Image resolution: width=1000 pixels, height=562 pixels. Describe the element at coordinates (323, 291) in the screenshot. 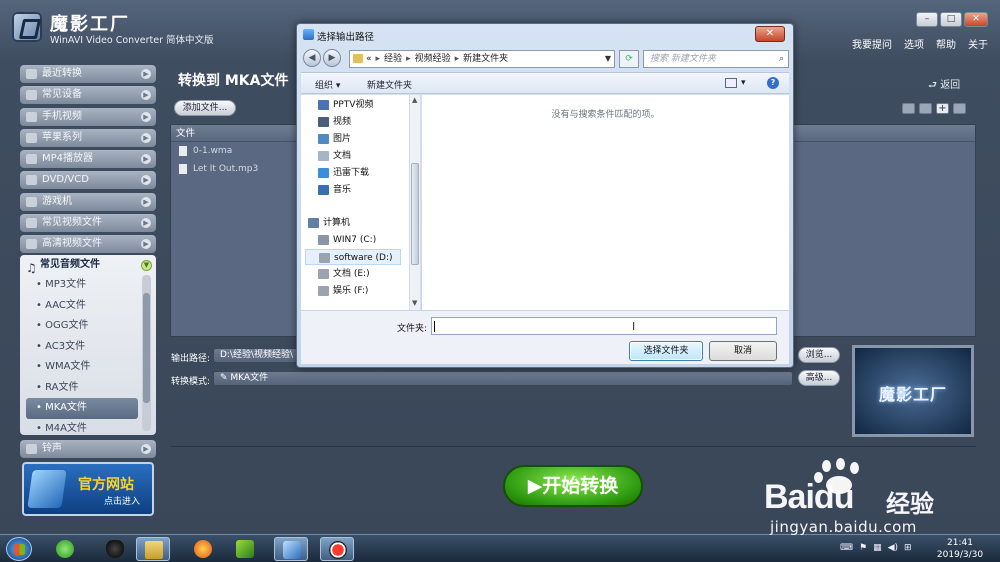

I see `drive-icon` at that location.